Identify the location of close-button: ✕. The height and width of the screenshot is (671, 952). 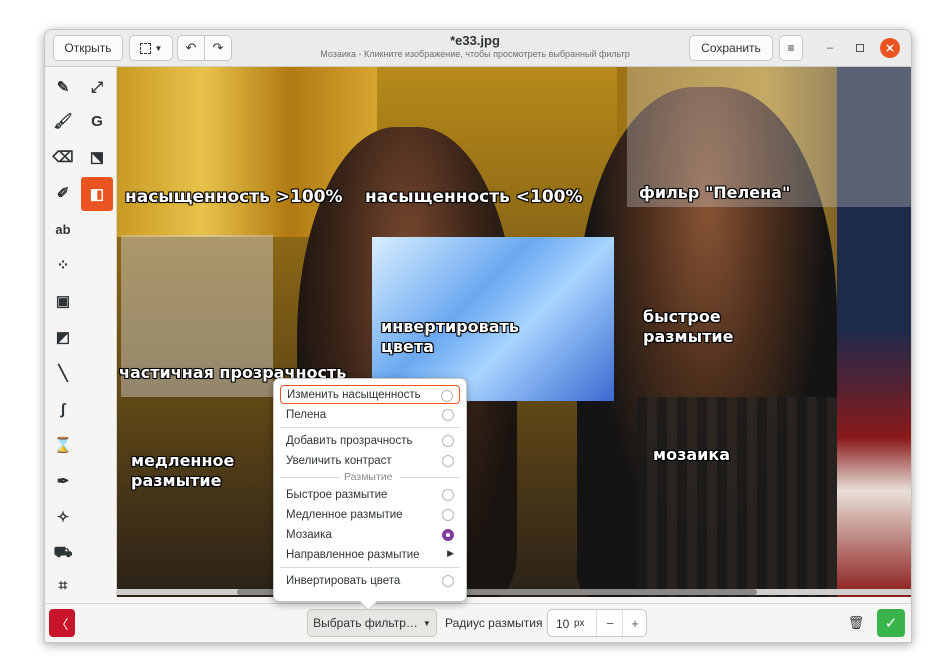
(890, 48).